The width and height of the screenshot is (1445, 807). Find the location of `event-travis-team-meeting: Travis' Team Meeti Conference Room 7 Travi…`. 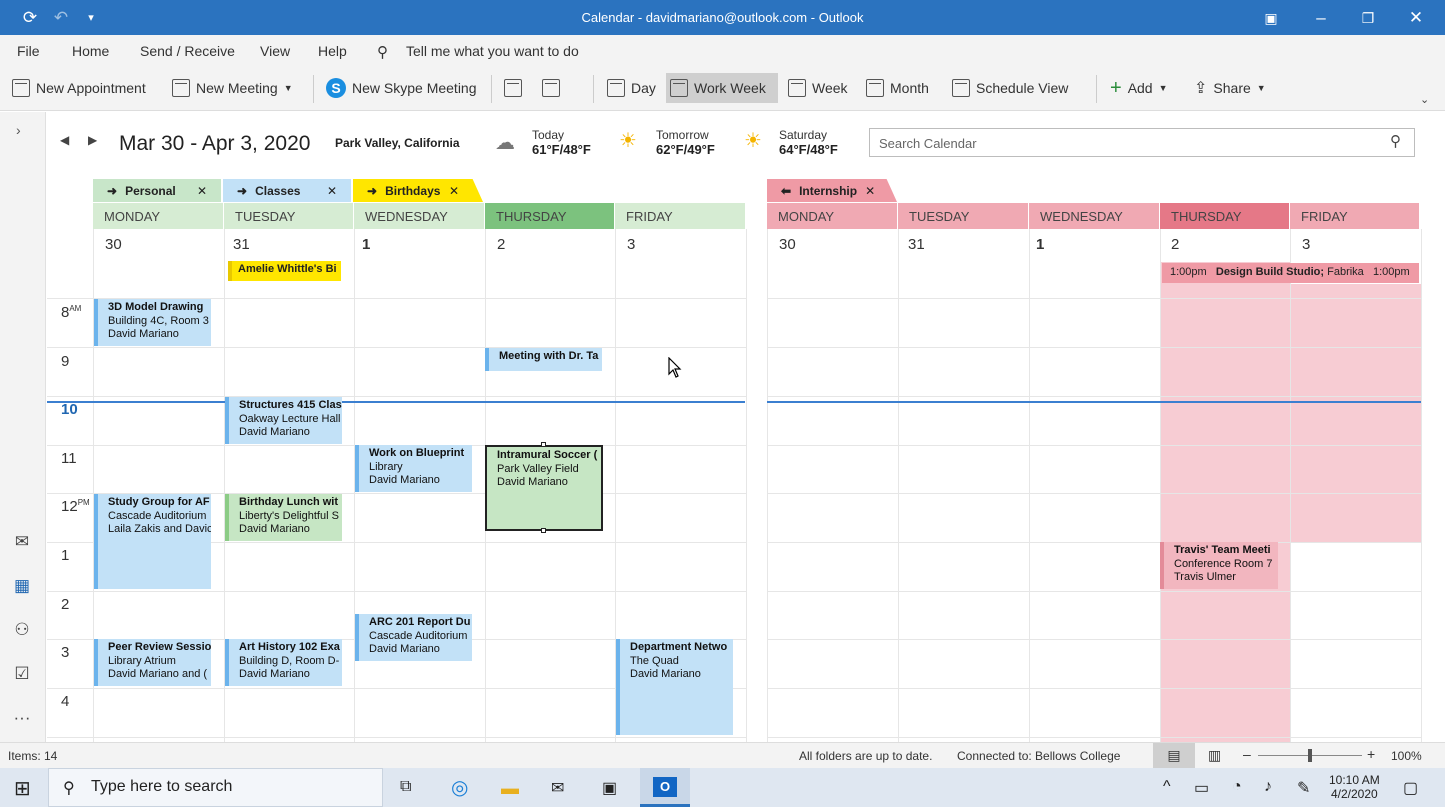

event-travis-team-meeting: Travis' Team Meeti Conference Room 7 Travi… is located at coordinates (1219, 565).